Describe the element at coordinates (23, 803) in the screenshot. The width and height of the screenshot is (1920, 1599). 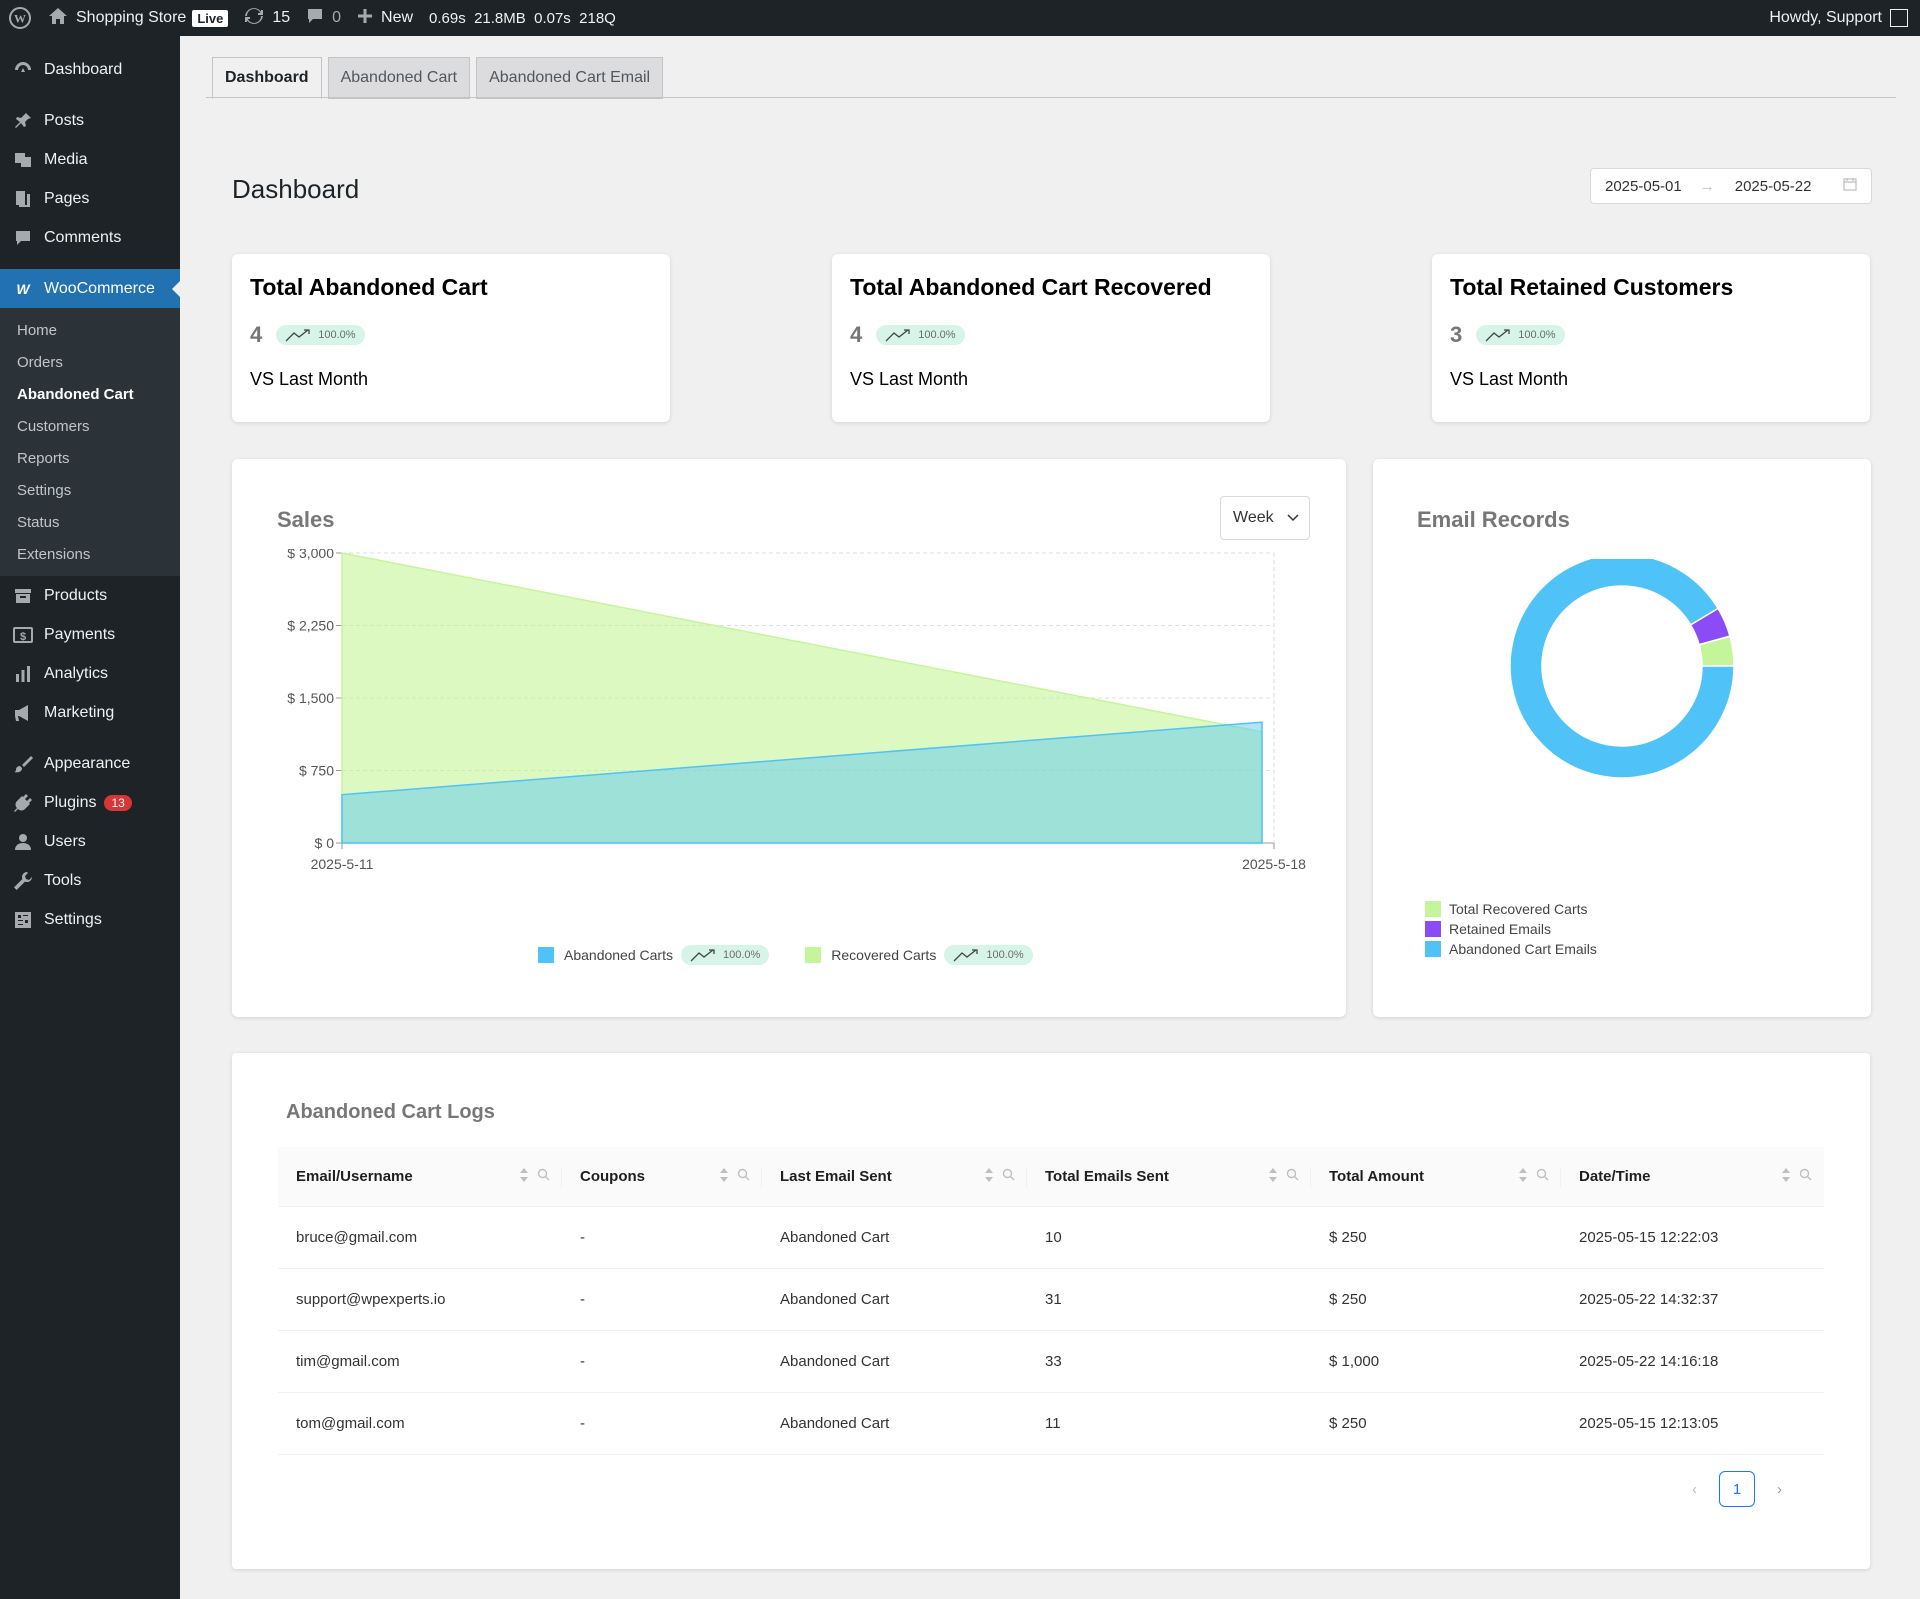
I see `plugin-icon` at that location.